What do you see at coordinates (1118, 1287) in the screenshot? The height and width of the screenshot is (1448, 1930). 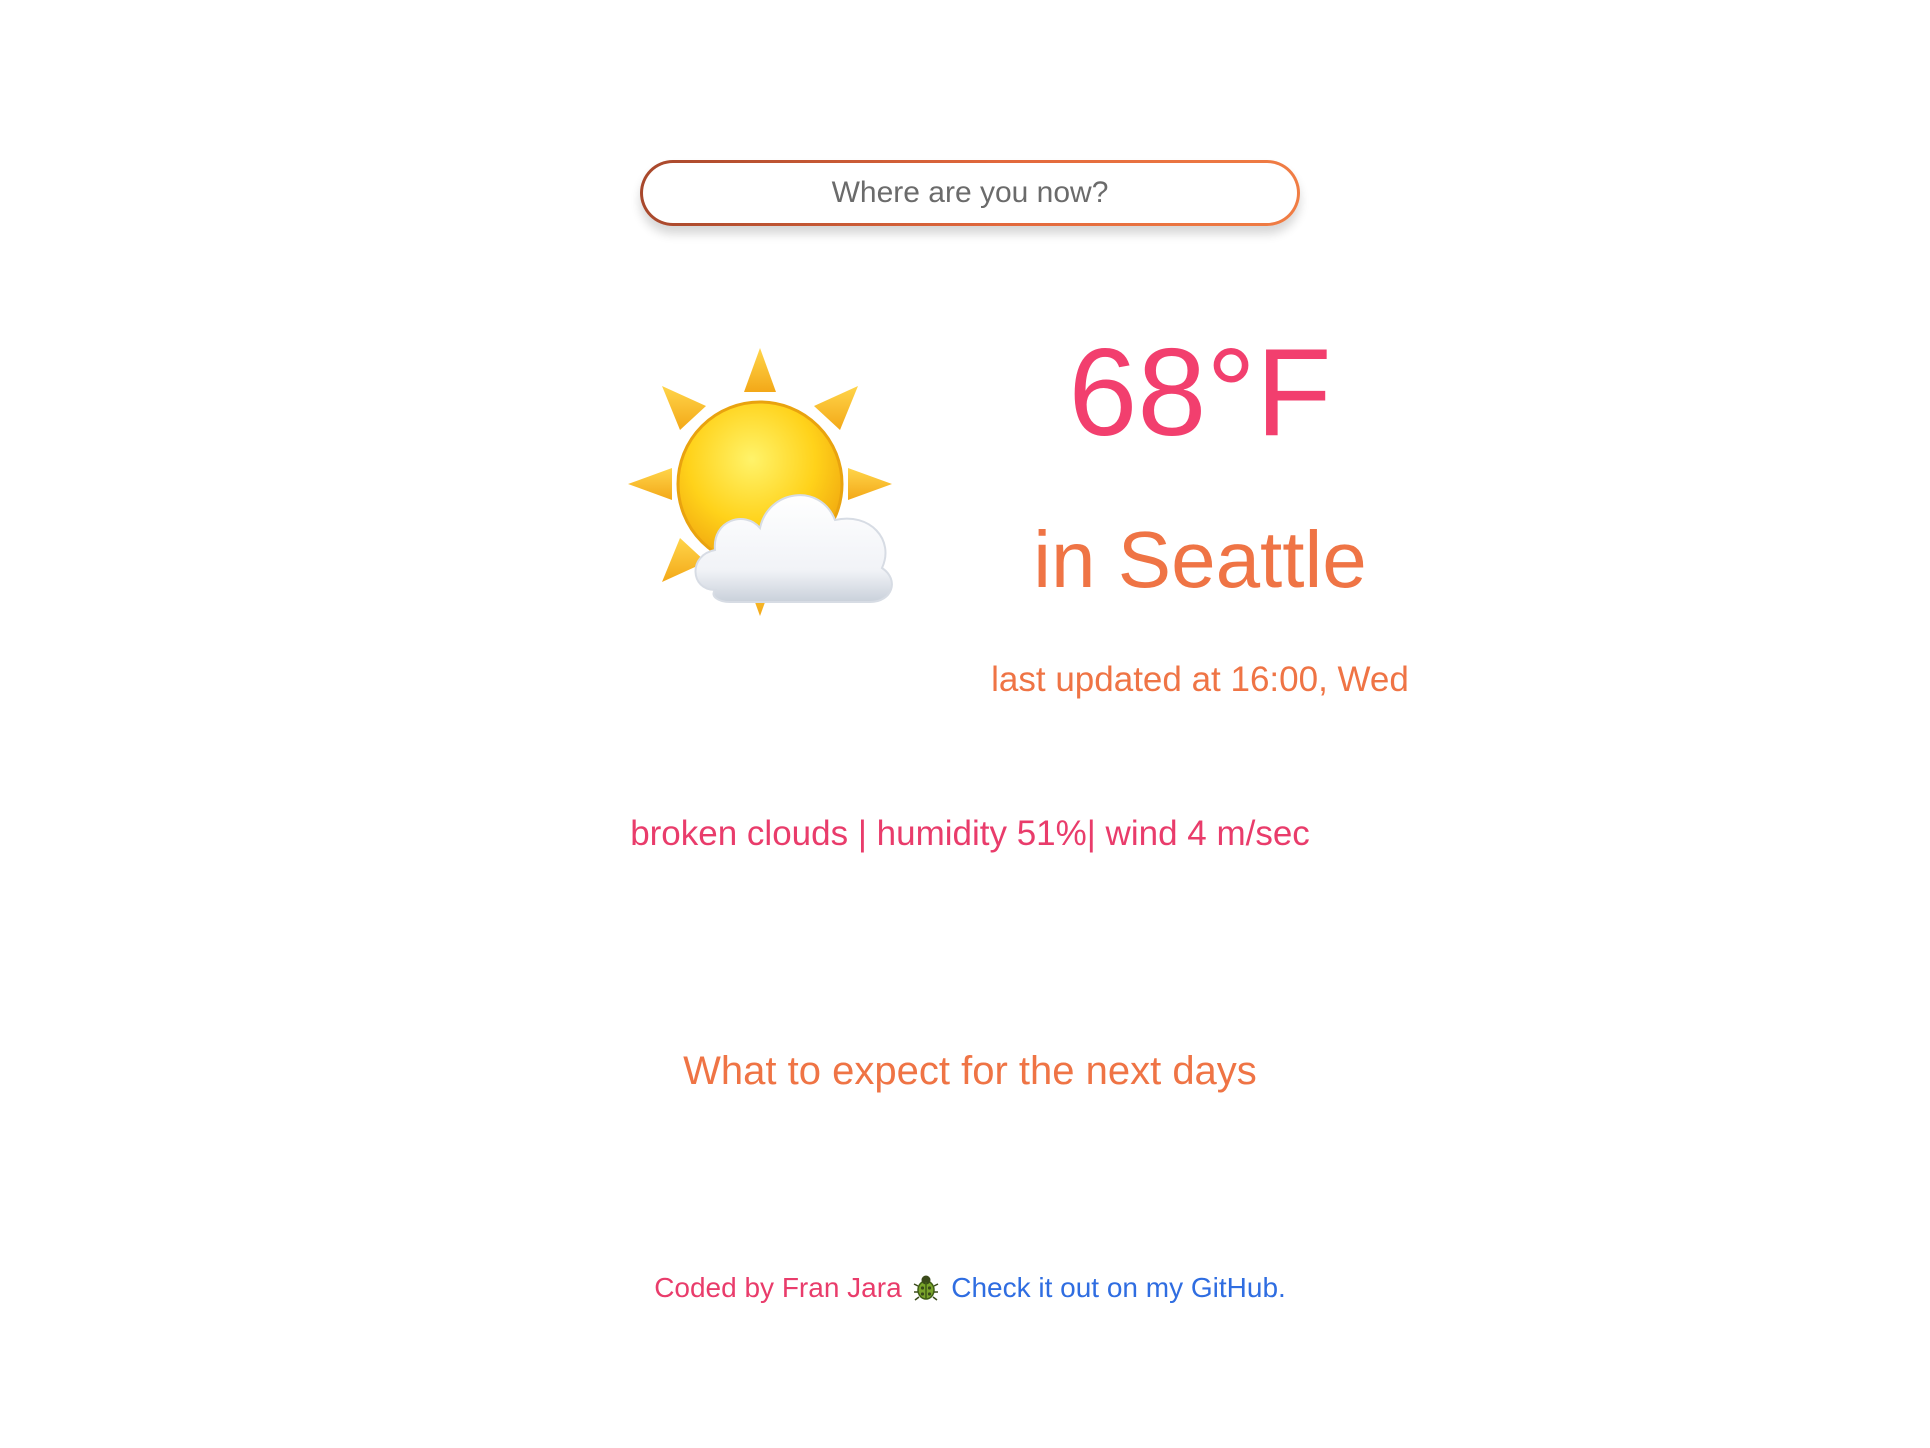 I see `github-link: Check it out on my GitHub.` at bounding box center [1118, 1287].